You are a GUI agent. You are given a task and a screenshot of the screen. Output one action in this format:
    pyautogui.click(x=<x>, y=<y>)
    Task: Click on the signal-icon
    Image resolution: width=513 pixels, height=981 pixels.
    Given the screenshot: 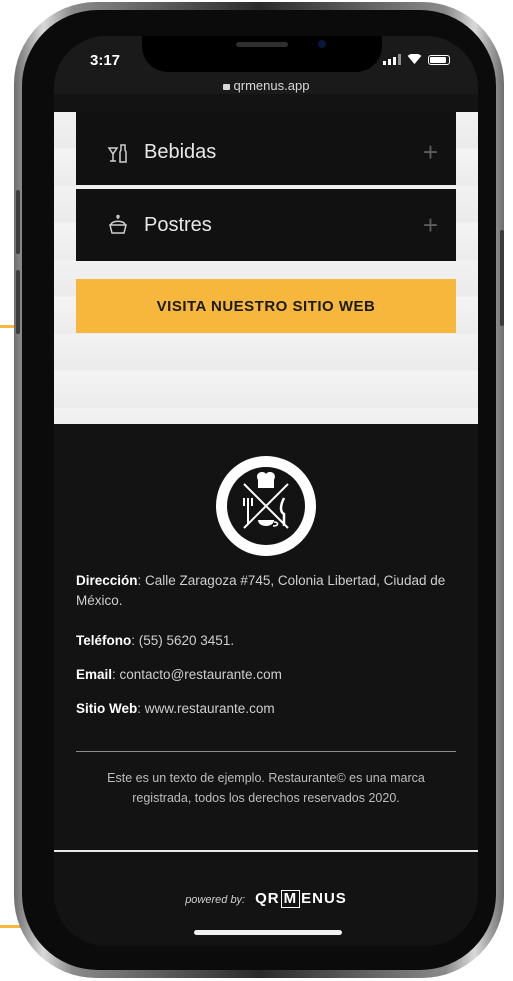 What is the action you would take?
    pyautogui.click(x=392, y=59)
    